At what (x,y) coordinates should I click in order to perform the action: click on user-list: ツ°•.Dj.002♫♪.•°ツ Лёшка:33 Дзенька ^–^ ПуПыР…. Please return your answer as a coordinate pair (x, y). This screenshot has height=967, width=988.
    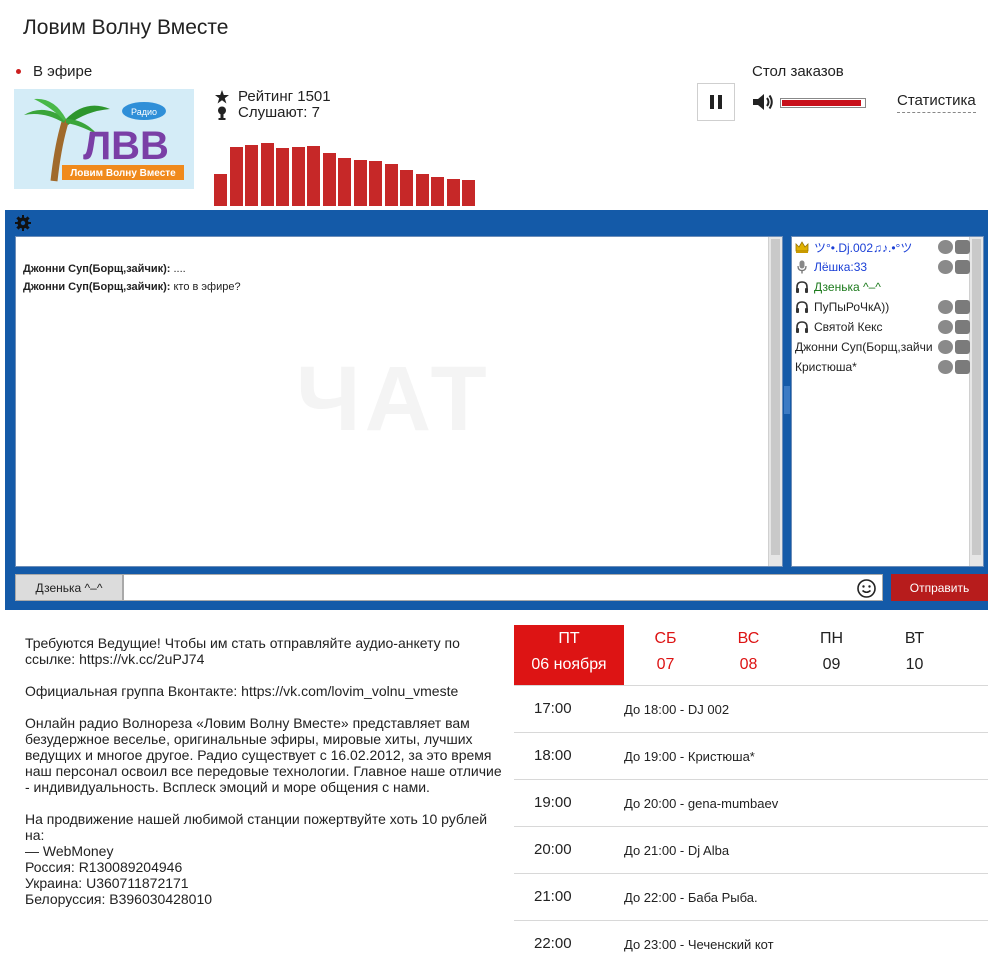
    Looking at the image, I should click on (887, 401).